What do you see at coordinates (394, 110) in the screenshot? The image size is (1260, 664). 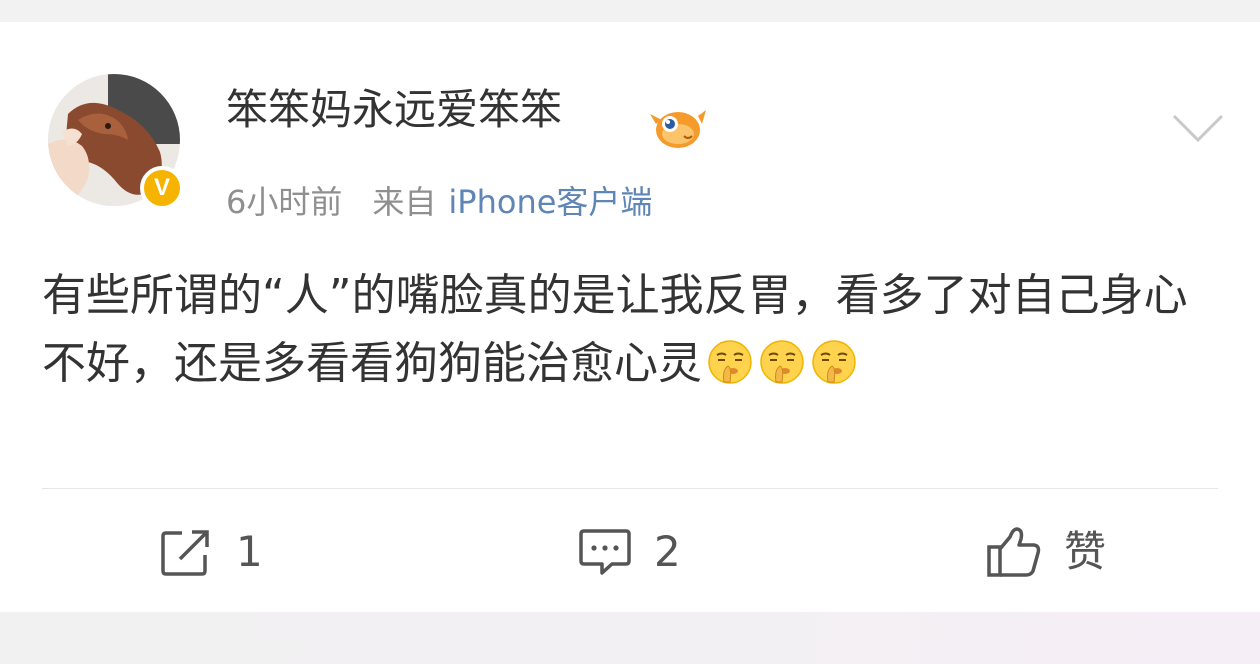 I see `author-name: 笨笨妈永远爱笨笨` at bounding box center [394, 110].